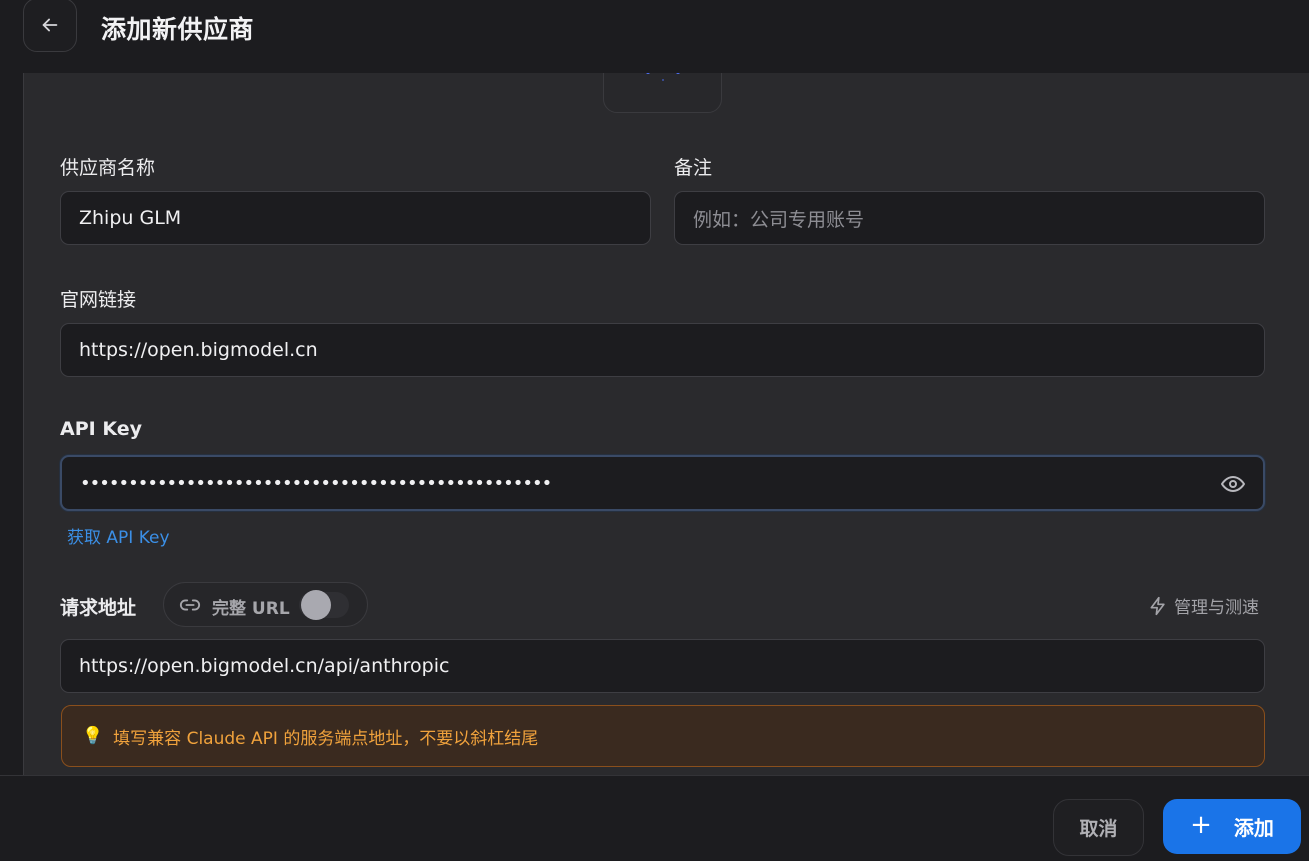 This screenshot has height=861, width=1309. Describe the element at coordinates (190, 605) in the screenshot. I see `link-icon` at that location.